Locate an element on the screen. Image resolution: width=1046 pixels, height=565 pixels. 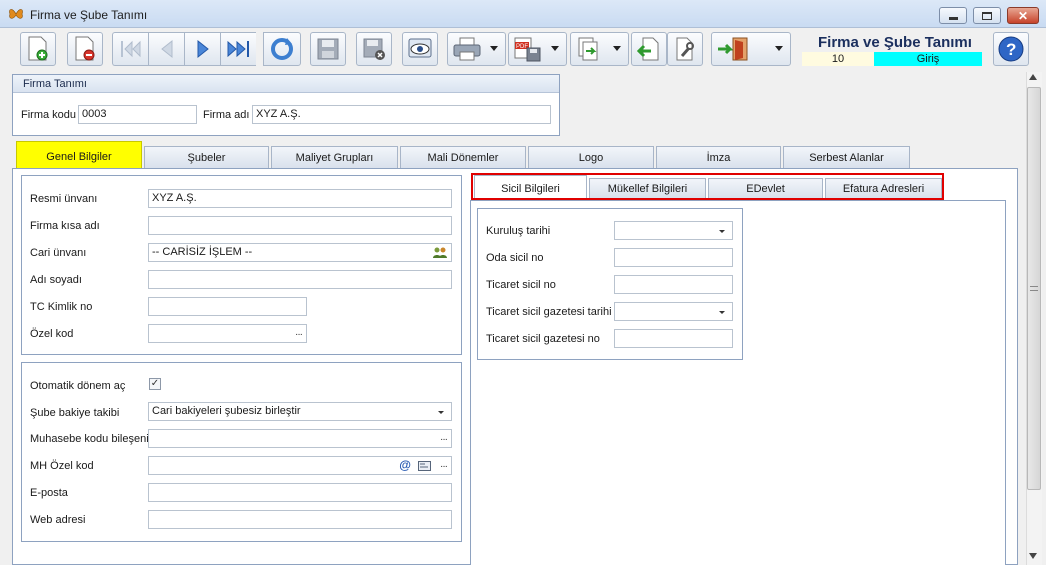
accounting-code-label: Muhasebe kodu bileşeni is located at coordinates (89, 439).